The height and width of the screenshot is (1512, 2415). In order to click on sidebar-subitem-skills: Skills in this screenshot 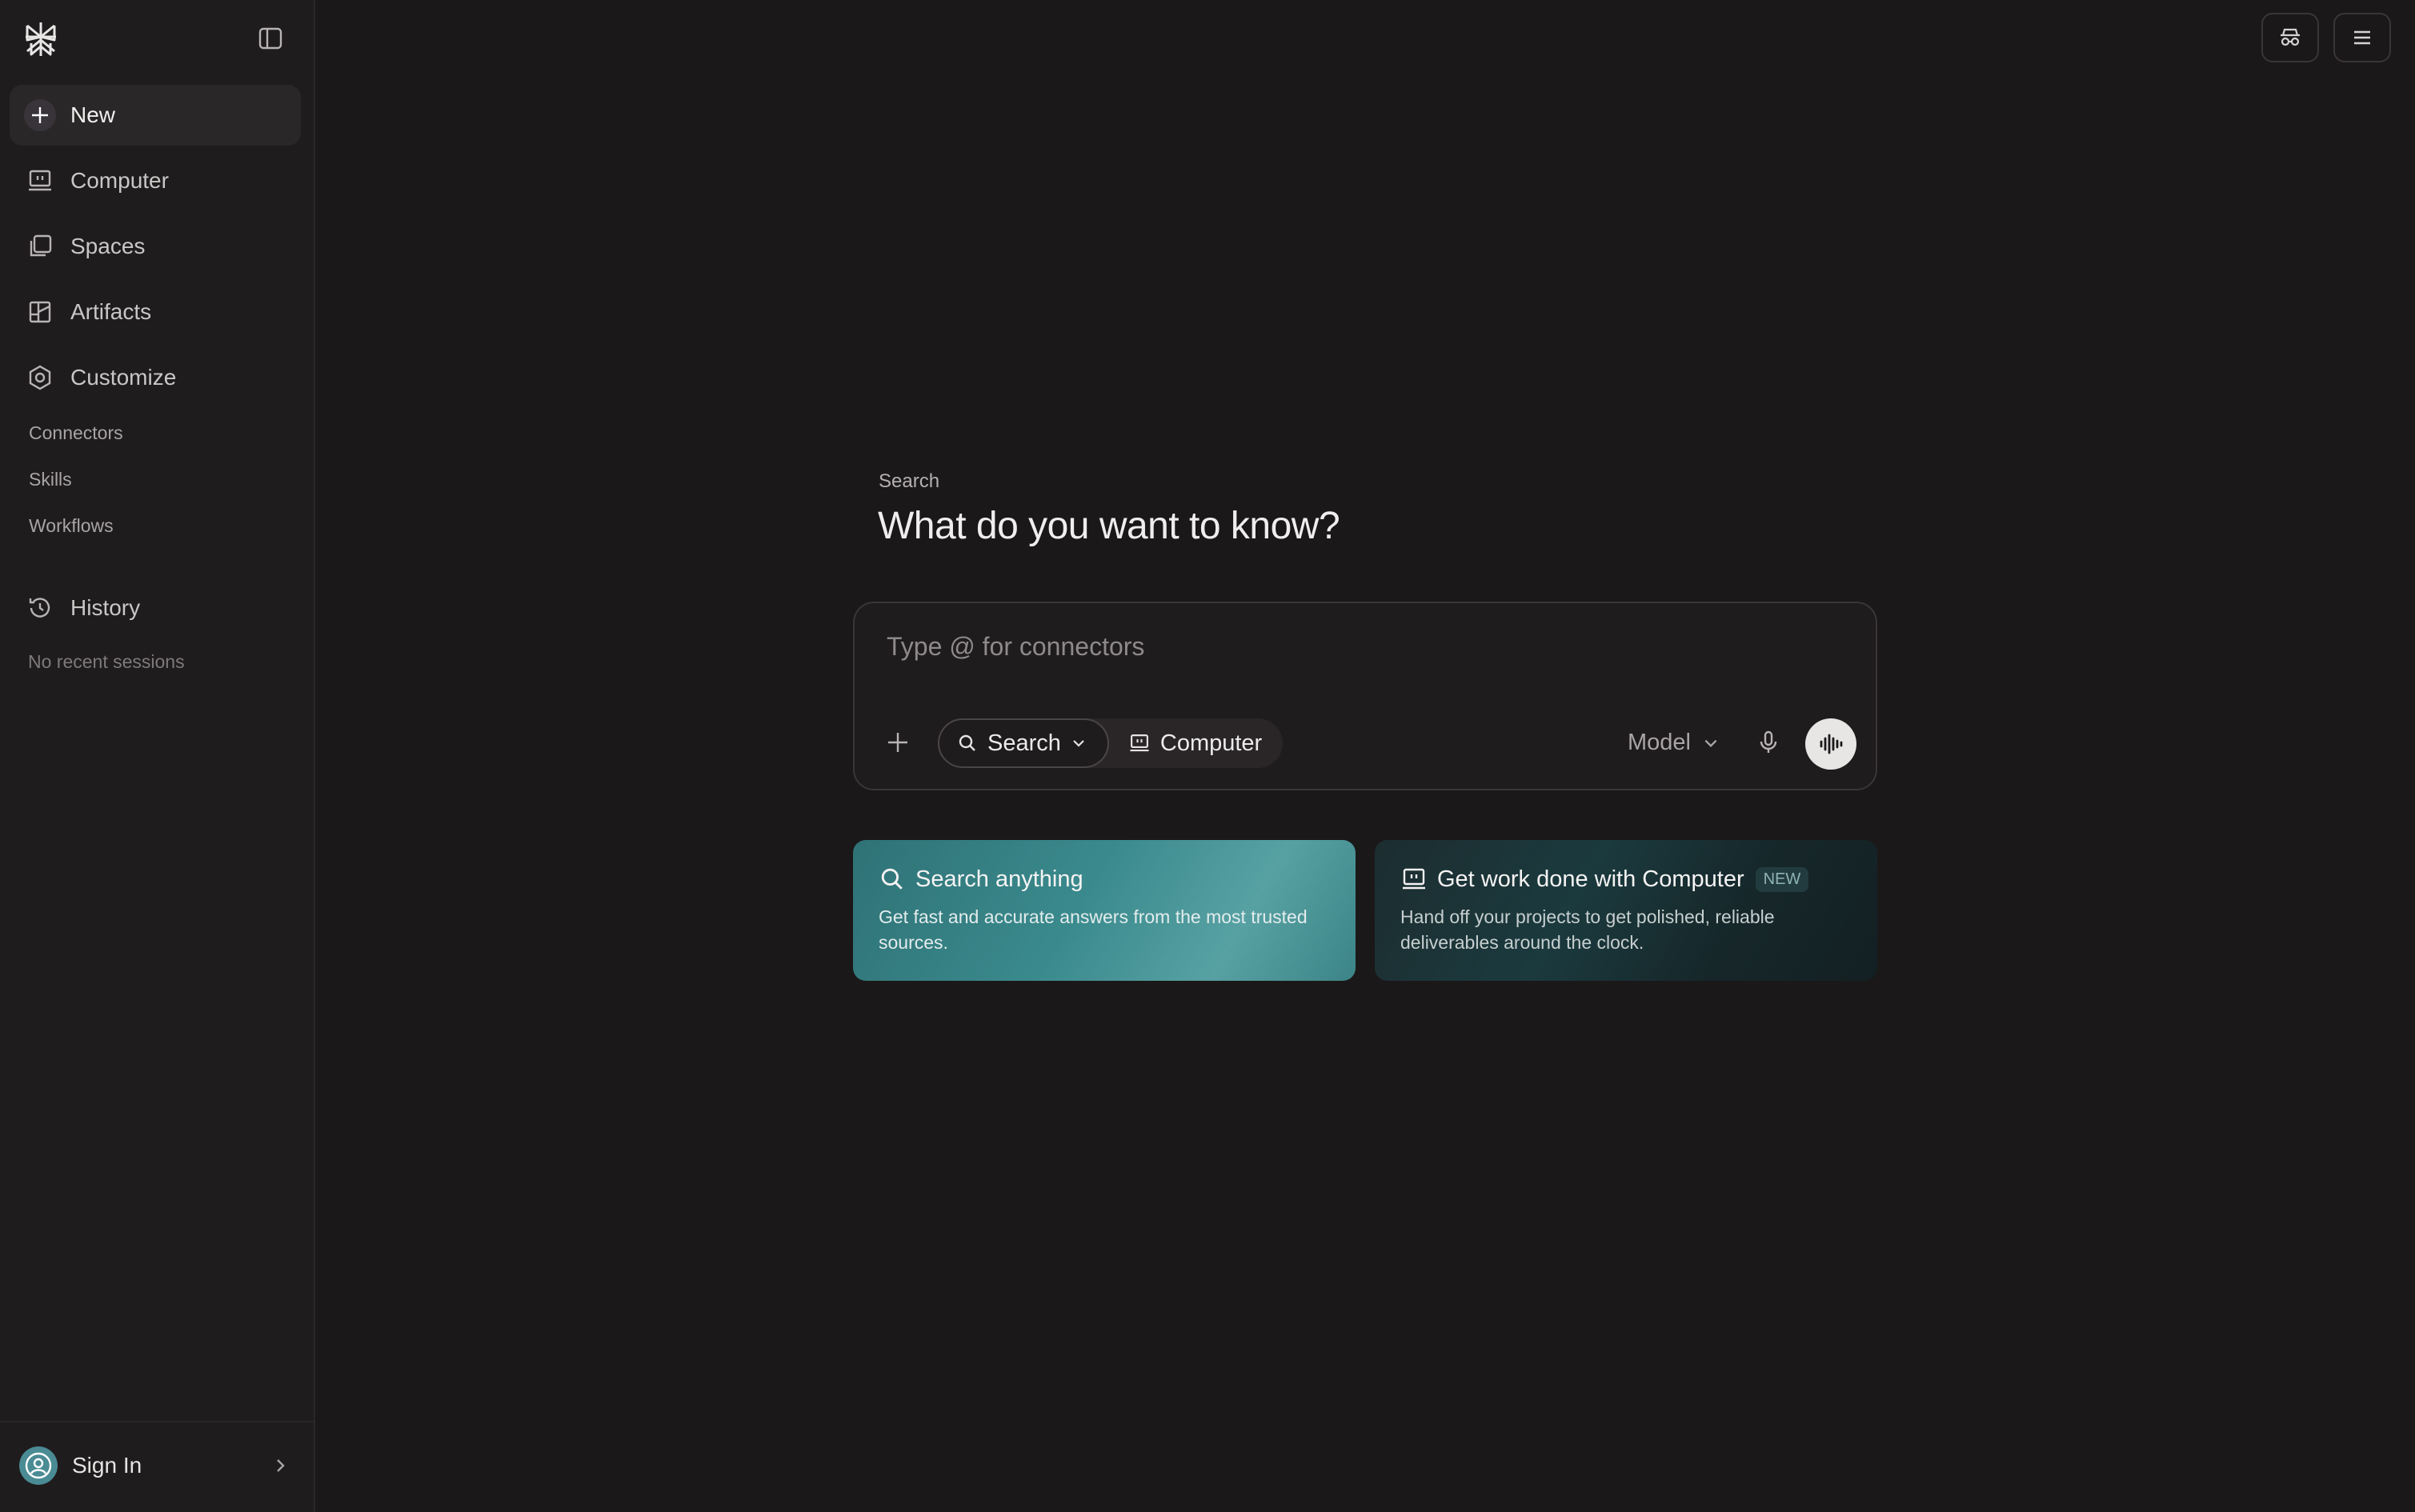, I will do `click(50, 479)`.